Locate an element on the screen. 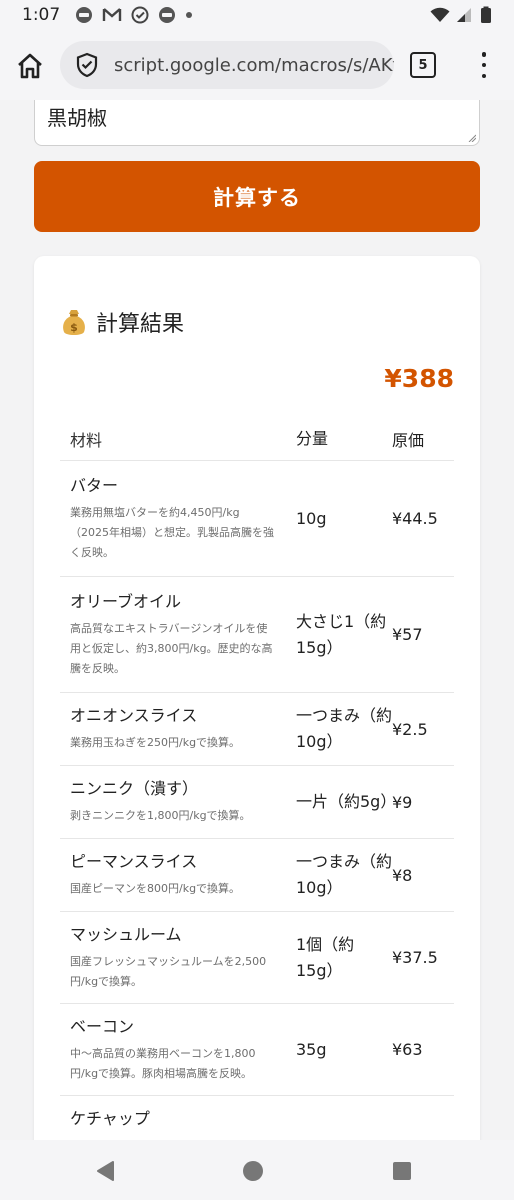  gmail-icon is located at coordinates (112, 15).